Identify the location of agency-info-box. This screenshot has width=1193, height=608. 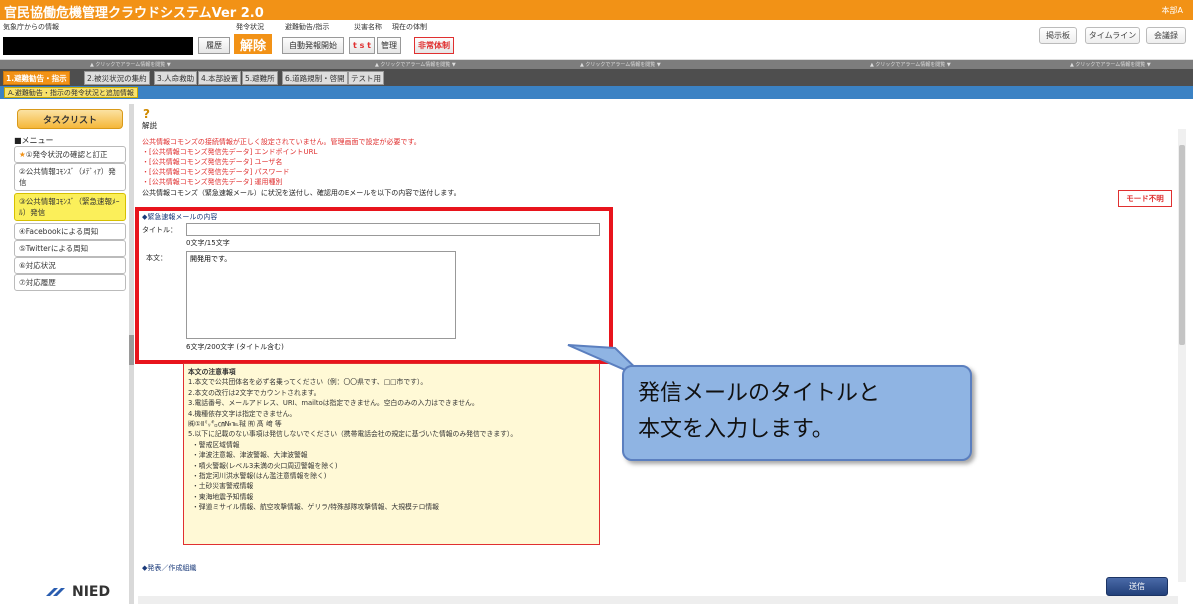
(98, 46).